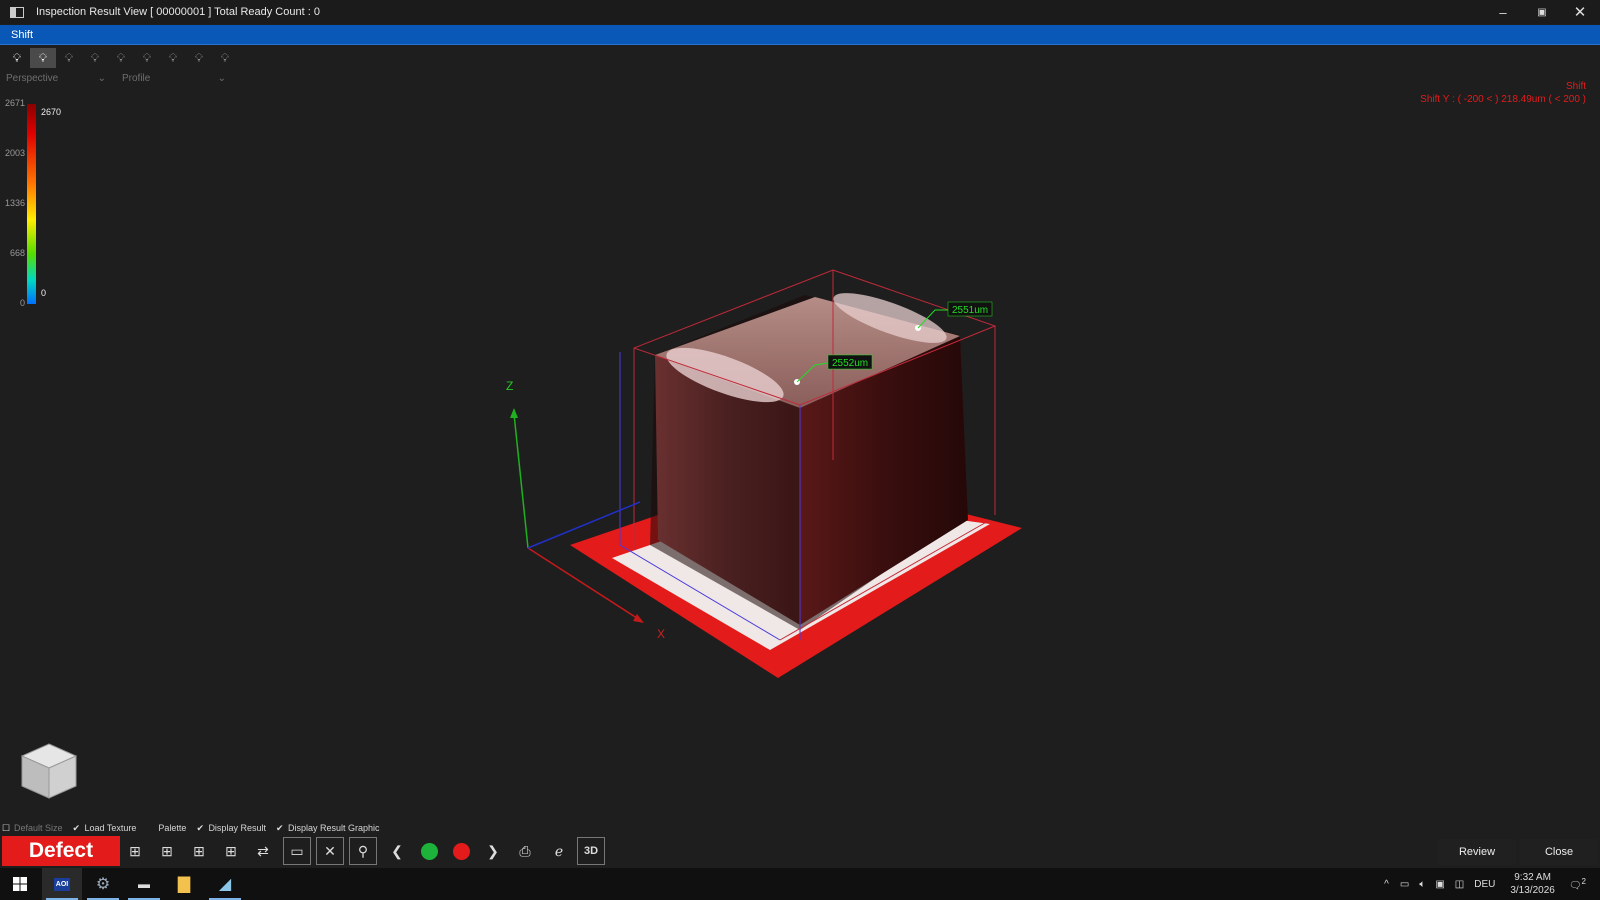 The width and height of the screenshot is (1600, 900). I want to click on axis-gizmo: Z X, so click(585, 510).